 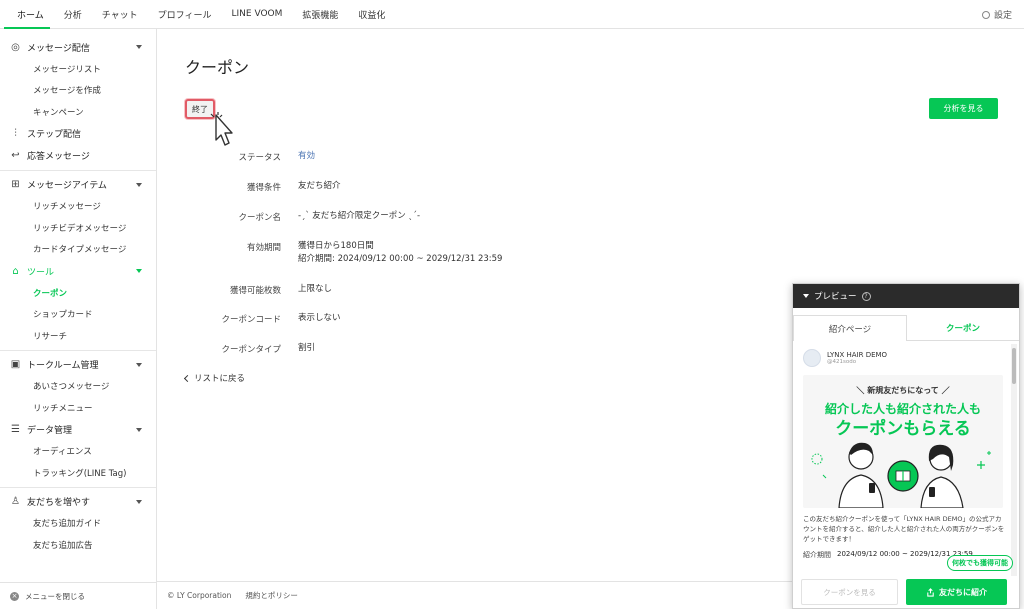 I want to click on field-label-status: ステータス, so click(x=259, y=158).